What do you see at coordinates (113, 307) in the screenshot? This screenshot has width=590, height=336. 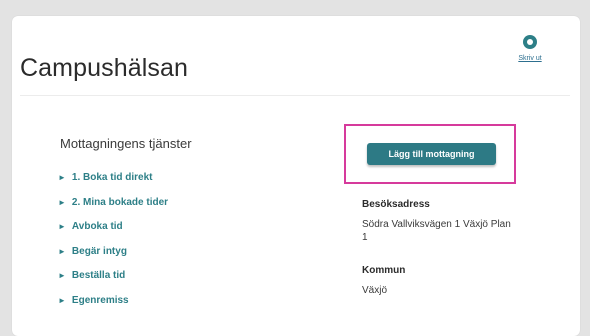 I see `service-link-egenremiss: ► Egenremiss` at bounding box center [113, 307].